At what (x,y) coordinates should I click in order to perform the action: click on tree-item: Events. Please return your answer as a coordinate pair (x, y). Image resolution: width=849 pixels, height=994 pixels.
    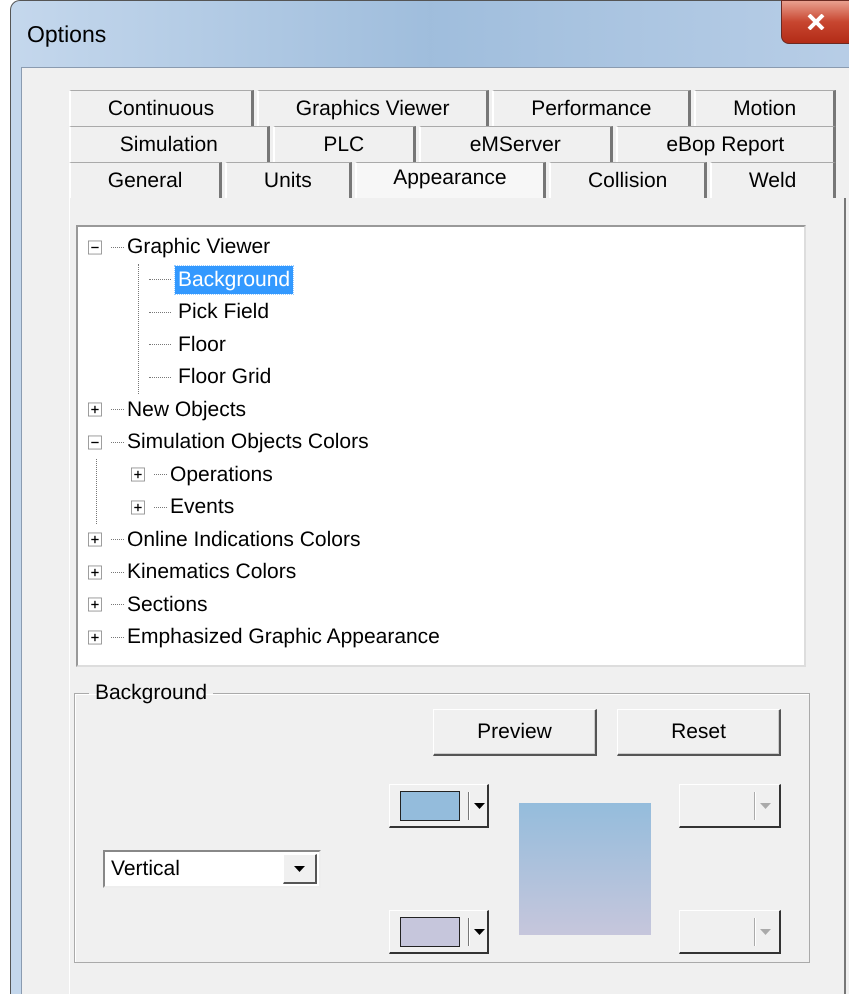
    Looking at the image, I should click on (202, 507).